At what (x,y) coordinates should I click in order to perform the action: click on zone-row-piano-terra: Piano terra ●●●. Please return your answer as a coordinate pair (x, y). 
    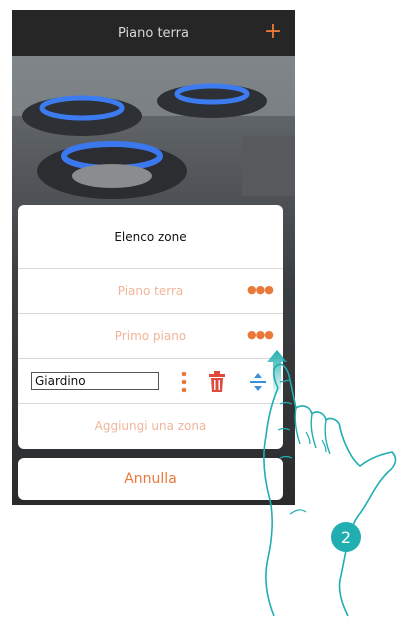
    Looking at the image, I should click on (150, 291).